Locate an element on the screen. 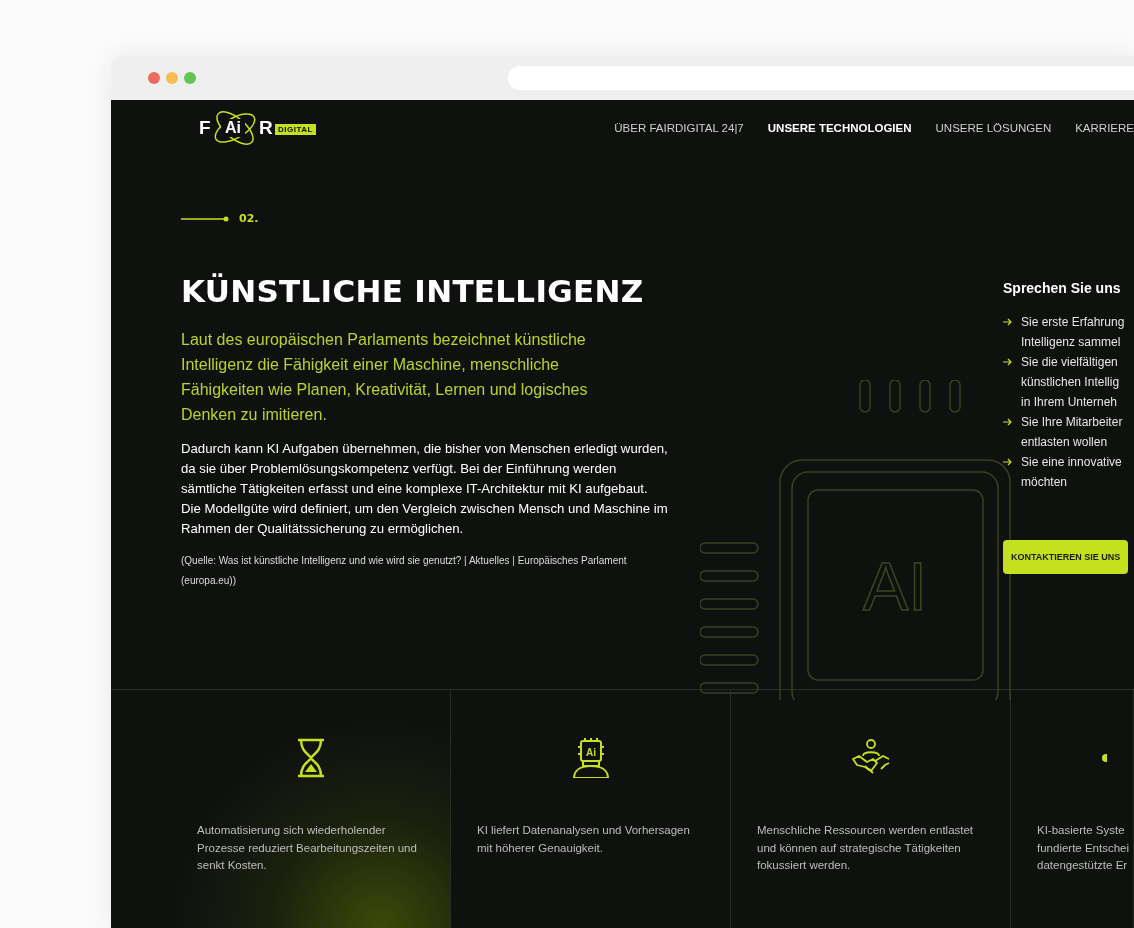 This screenshot has height=928, width=1134. card-text: KI liefert Datenanalysen und Vorhersagen is located at coordinates (583, 830).